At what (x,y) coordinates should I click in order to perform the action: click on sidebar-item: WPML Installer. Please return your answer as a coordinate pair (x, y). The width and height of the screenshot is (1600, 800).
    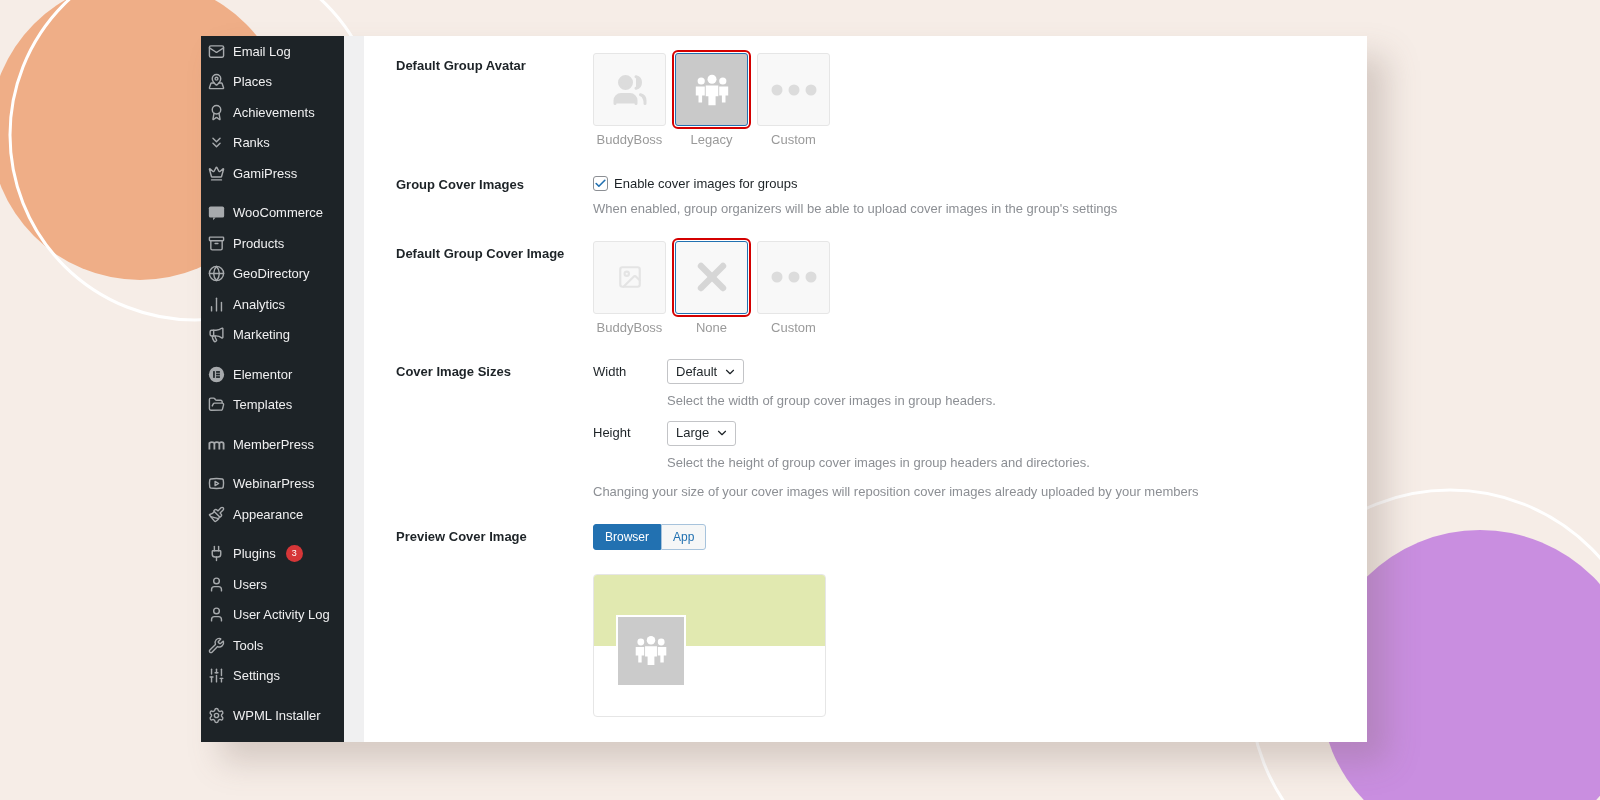
    Looking at the image, I should click on (272, 715).